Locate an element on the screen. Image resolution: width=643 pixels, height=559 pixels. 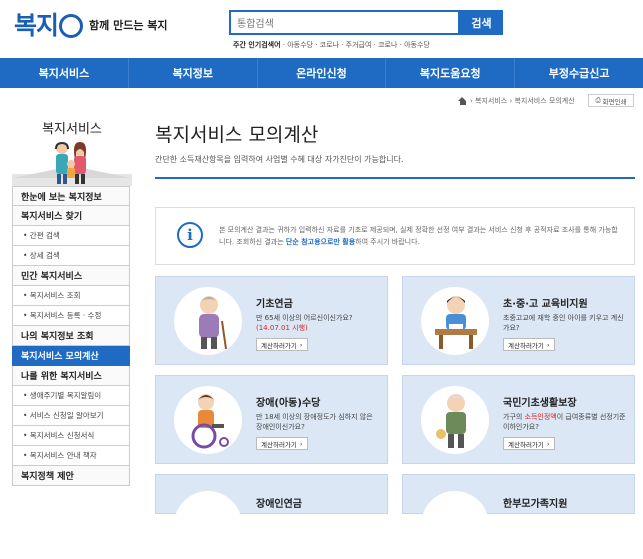
print-label: 화면인쇄 is located at coordinates (614, 101).